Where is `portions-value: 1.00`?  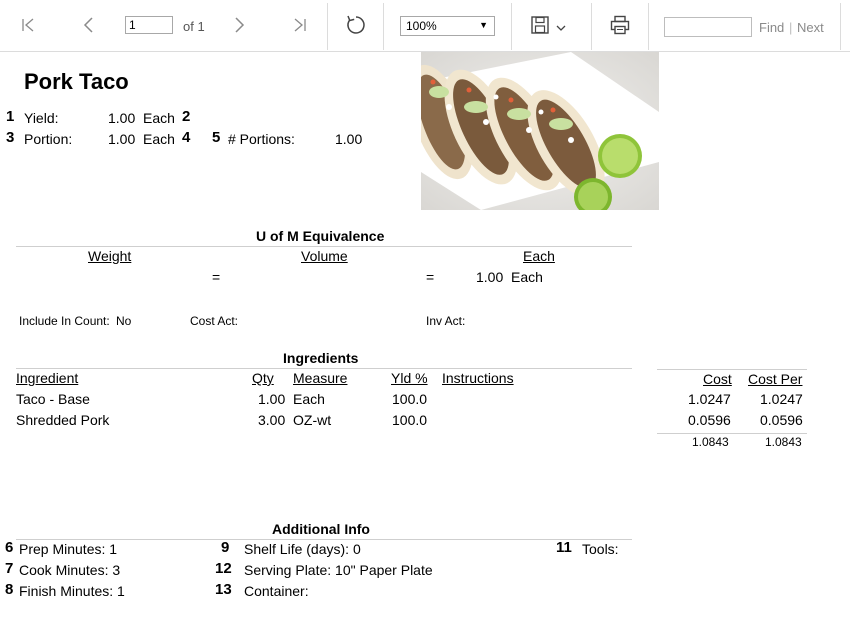 portions-value: 1.00 is located at coordinates (349, 139).